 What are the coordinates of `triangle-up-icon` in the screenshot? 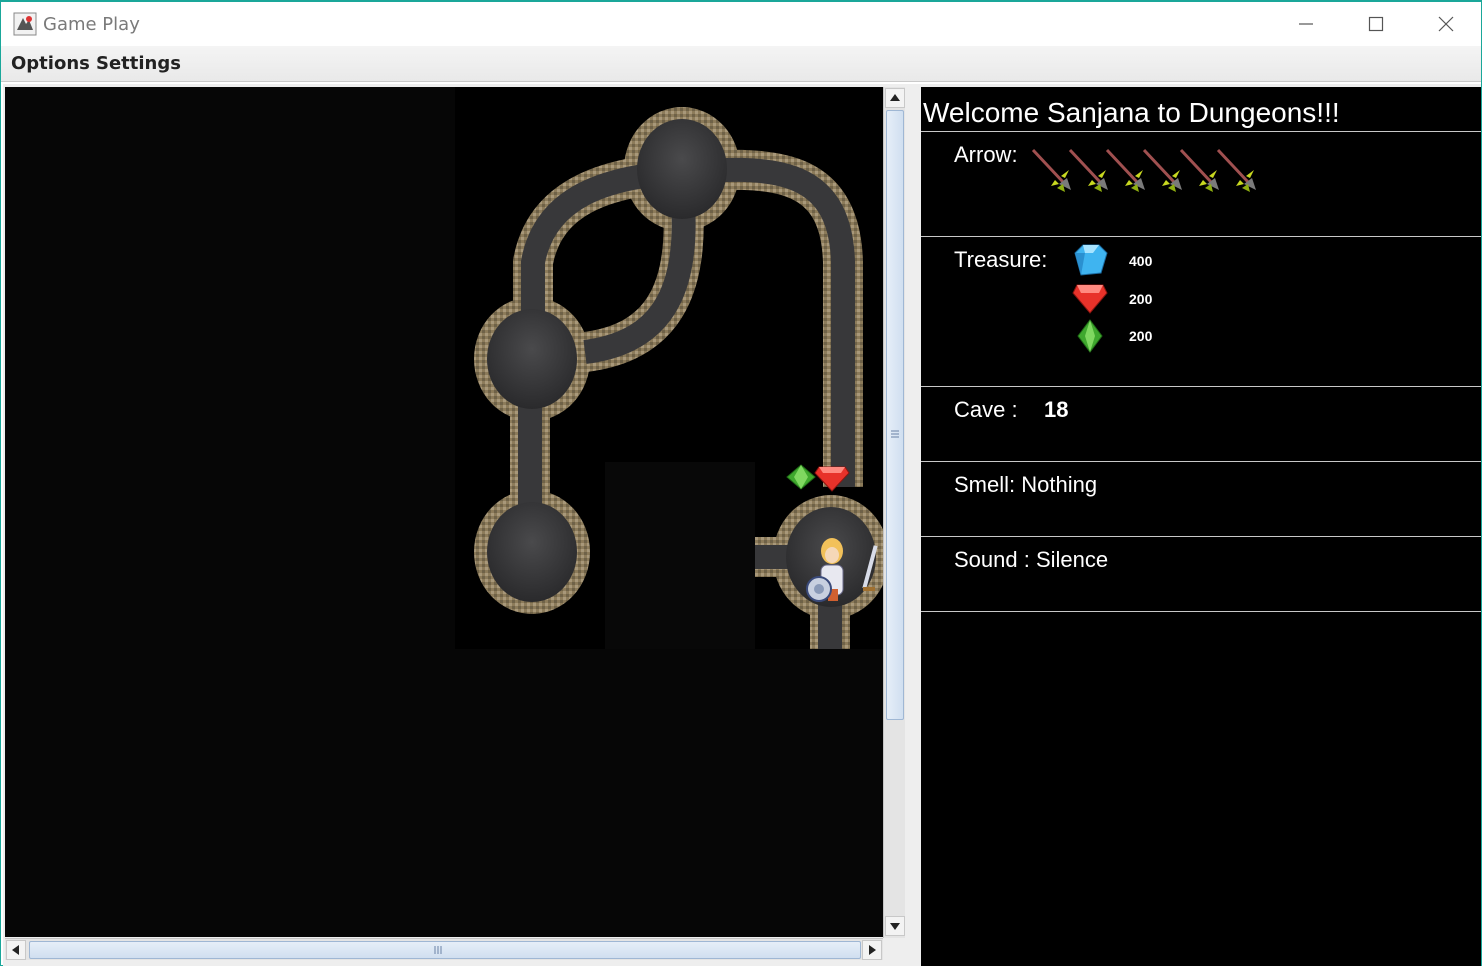 It's located at (895, 97).